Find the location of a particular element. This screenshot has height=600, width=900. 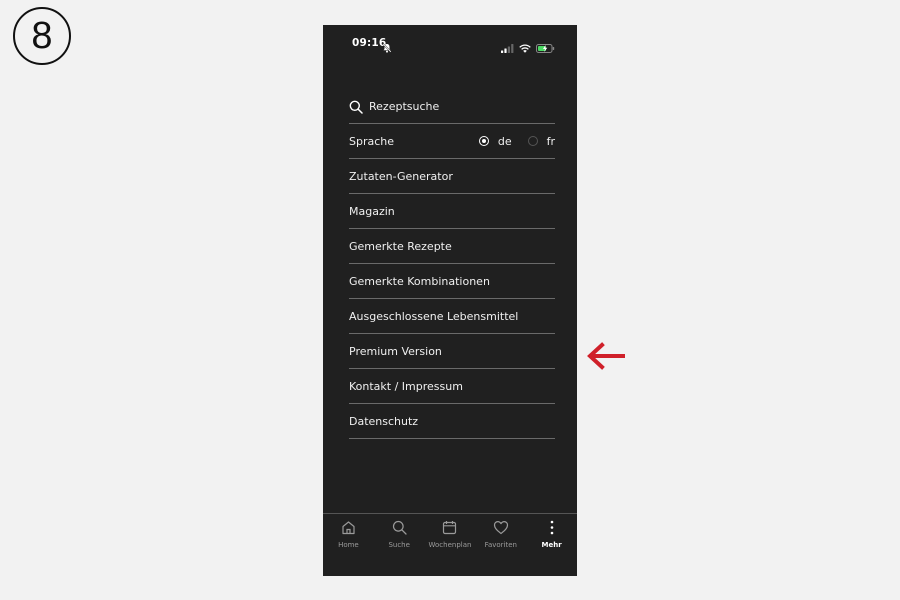

tab-label: Favoriten is located at coordinates (500, 545).